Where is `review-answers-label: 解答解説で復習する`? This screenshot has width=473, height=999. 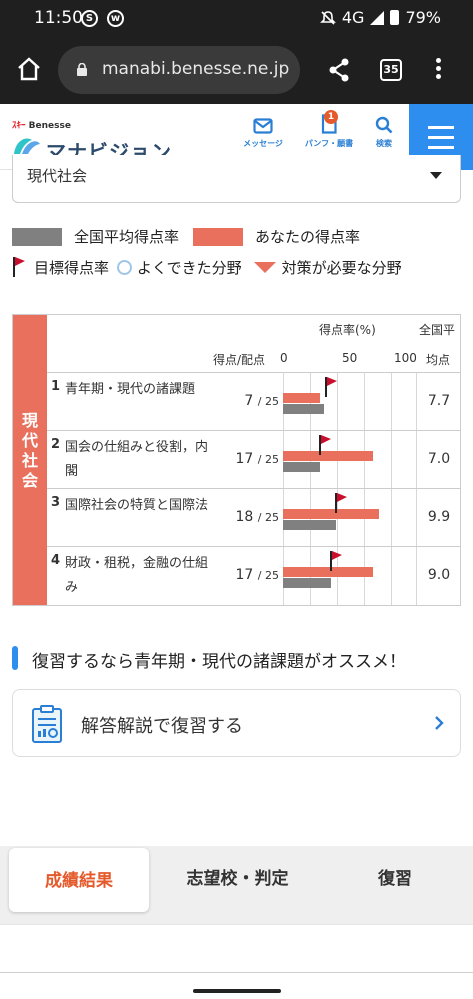 review-answers-label: 解答解説で復習する is located at coordinates (162, 726).